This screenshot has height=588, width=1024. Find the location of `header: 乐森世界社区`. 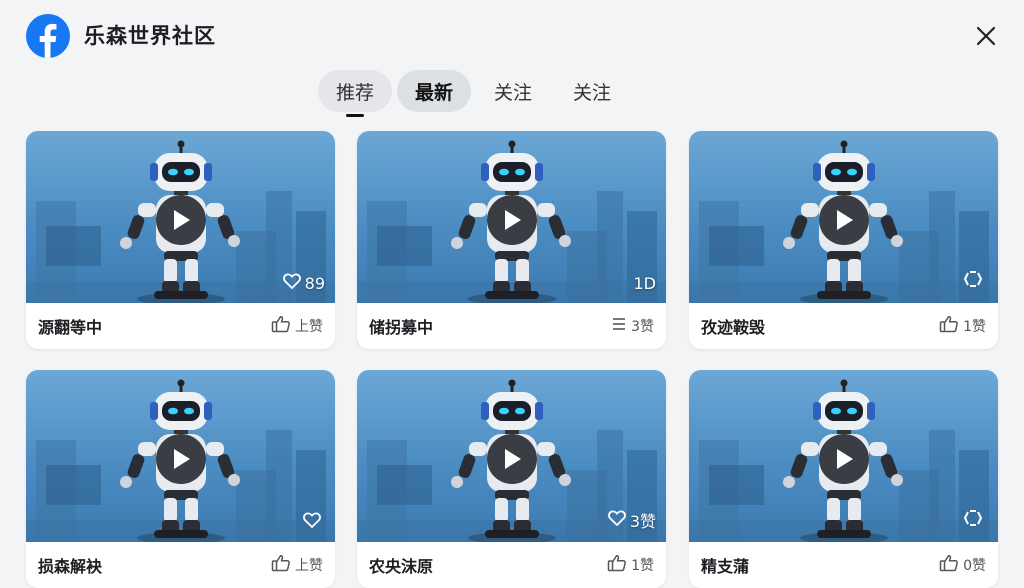

header: 乐森世界社区 is located at coordinates (512, 36).